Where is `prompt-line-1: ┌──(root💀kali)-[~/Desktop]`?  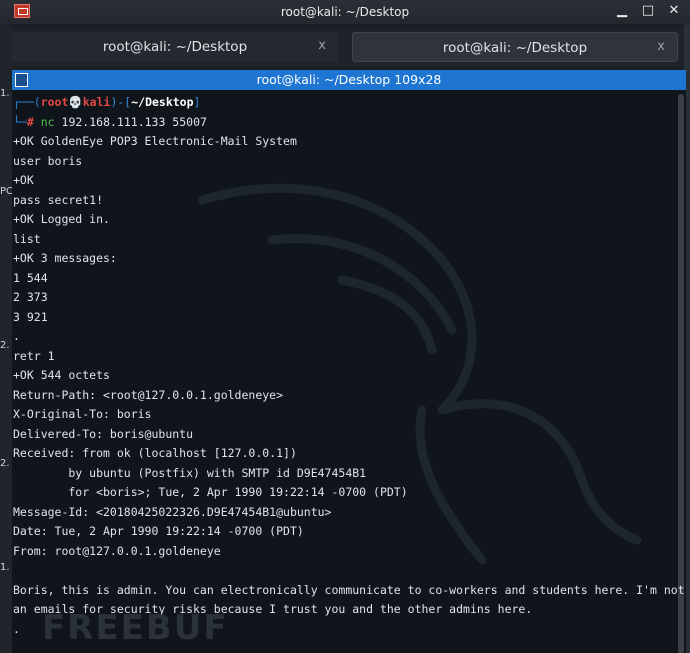
prompt-line-1: ┌──(root💀kali)-[~/Desktop] is located at coordinates (107, 102).